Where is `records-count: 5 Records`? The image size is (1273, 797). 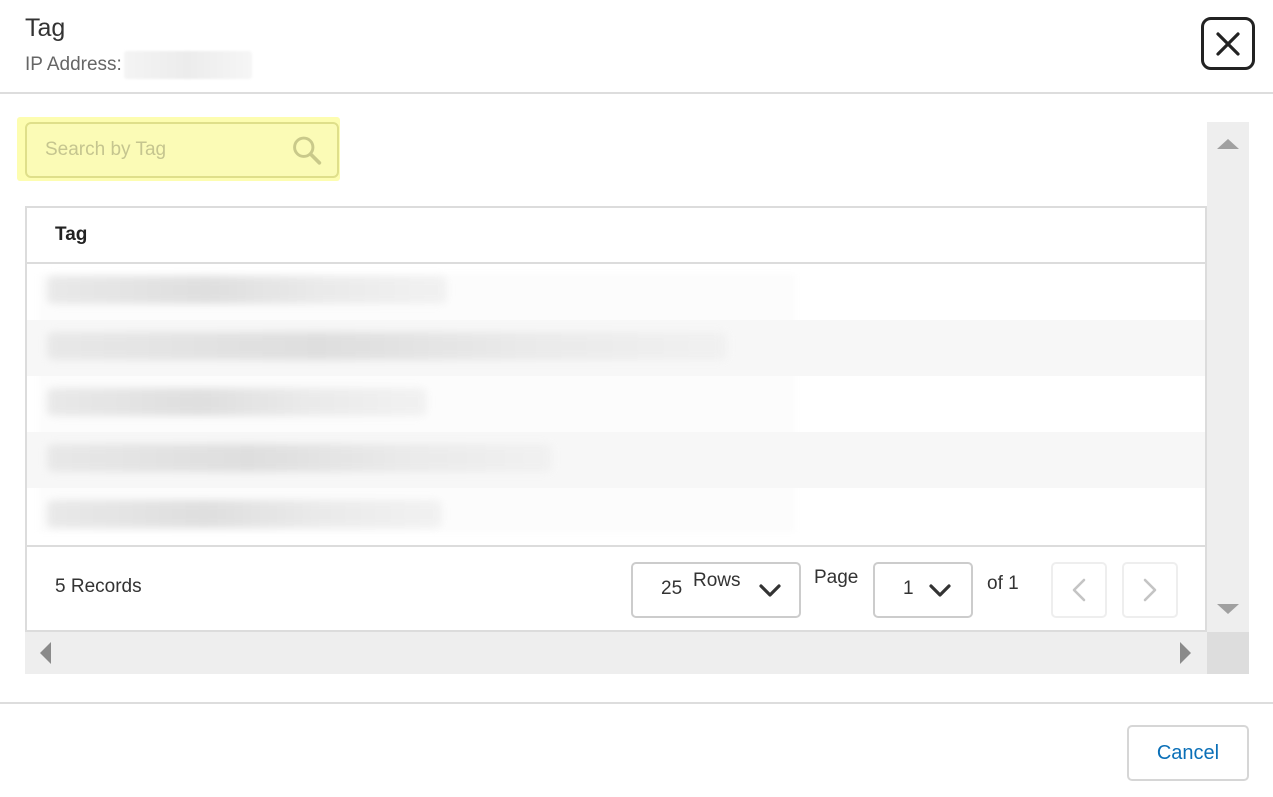
records-count: 5 Records is located at coordinates (98, 586).